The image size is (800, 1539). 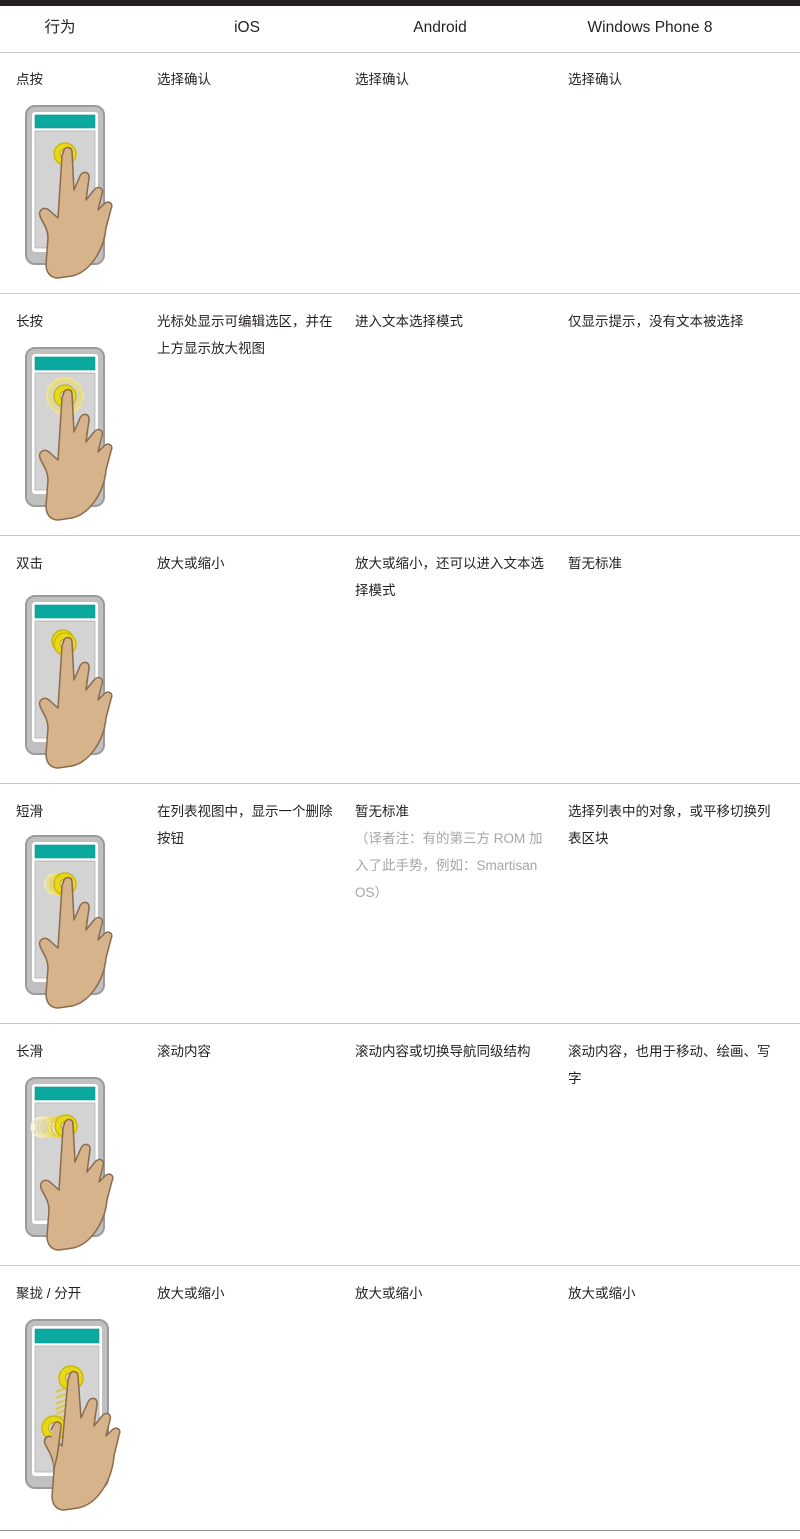 What do you see at coordinates (595, 79) in the screenshot?
I see `wp8-description: 选择确认` at bounding box center [595, 79].